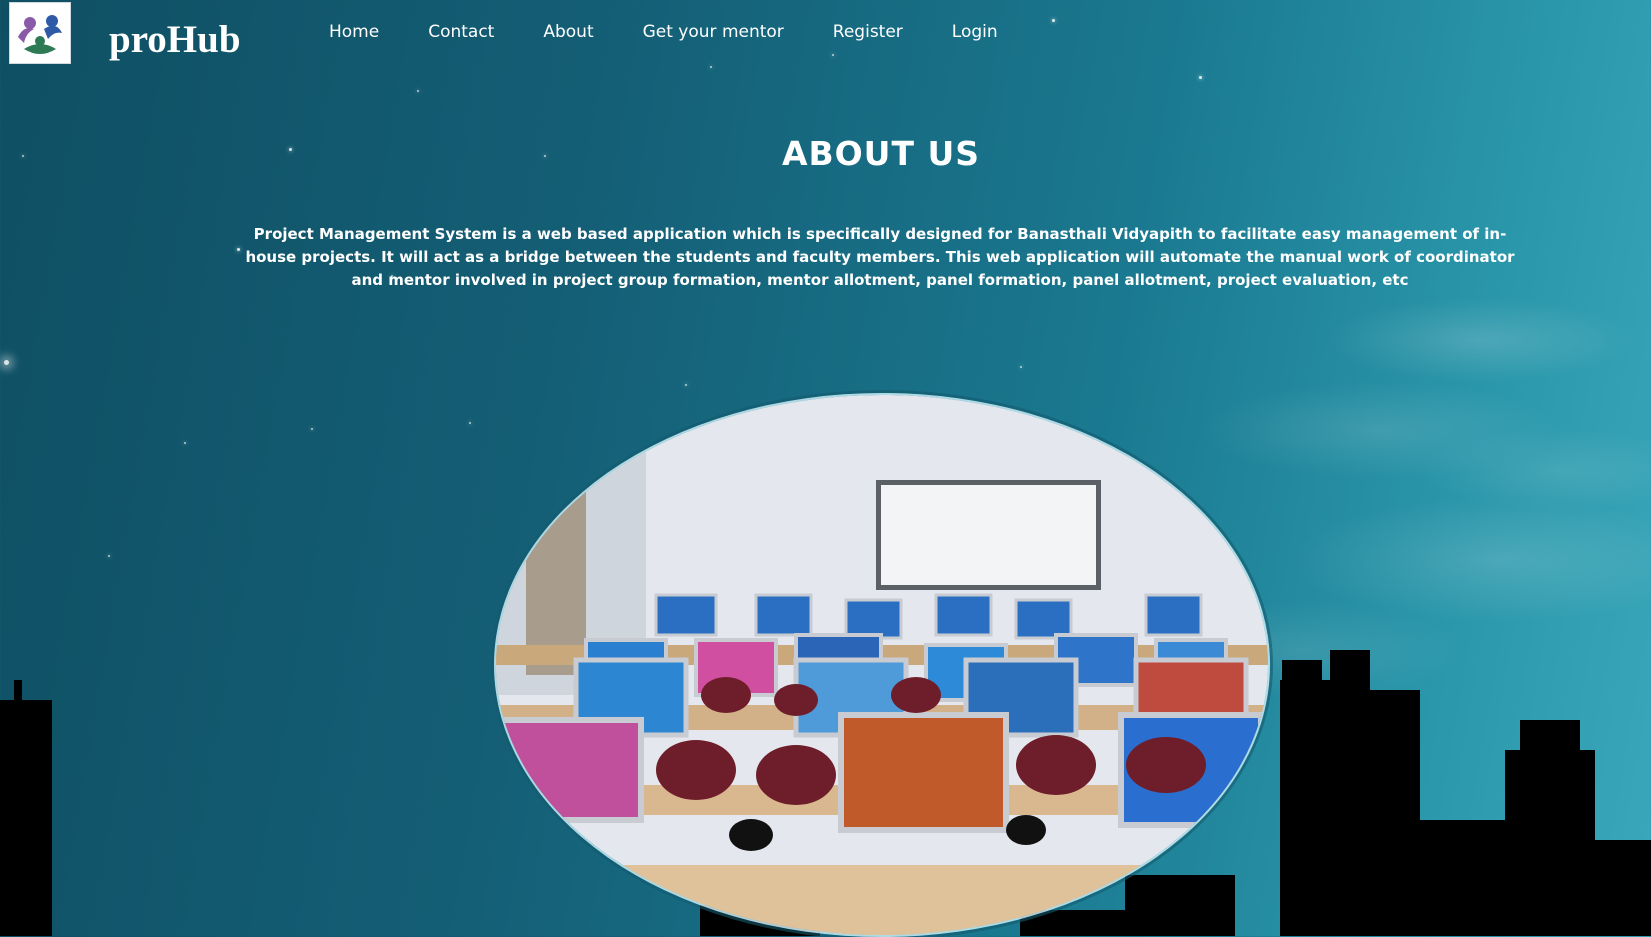  I want to click on nav-home-link: Home, so click(354, 32).